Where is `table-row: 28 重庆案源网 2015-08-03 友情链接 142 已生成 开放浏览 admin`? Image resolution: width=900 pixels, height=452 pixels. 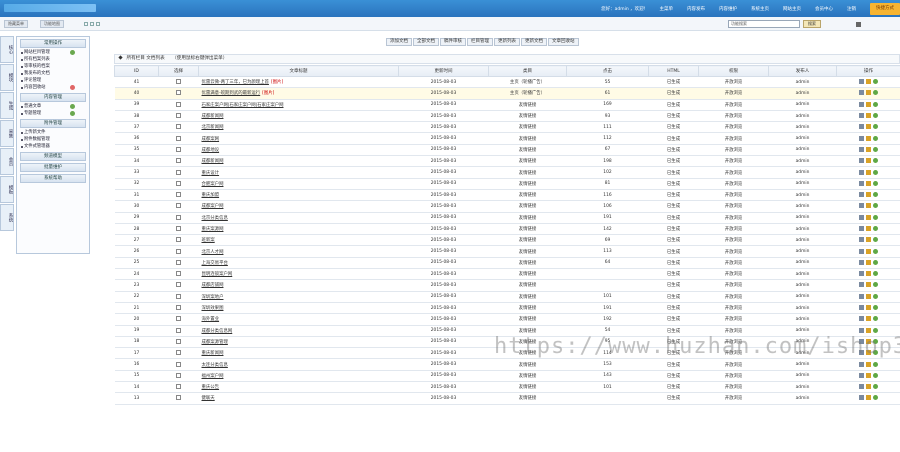 table-row: 28 重庆案源网 2015-08-03 友情链接 142 已生成 开放浏览 admin is located at coordinates (507, 229).